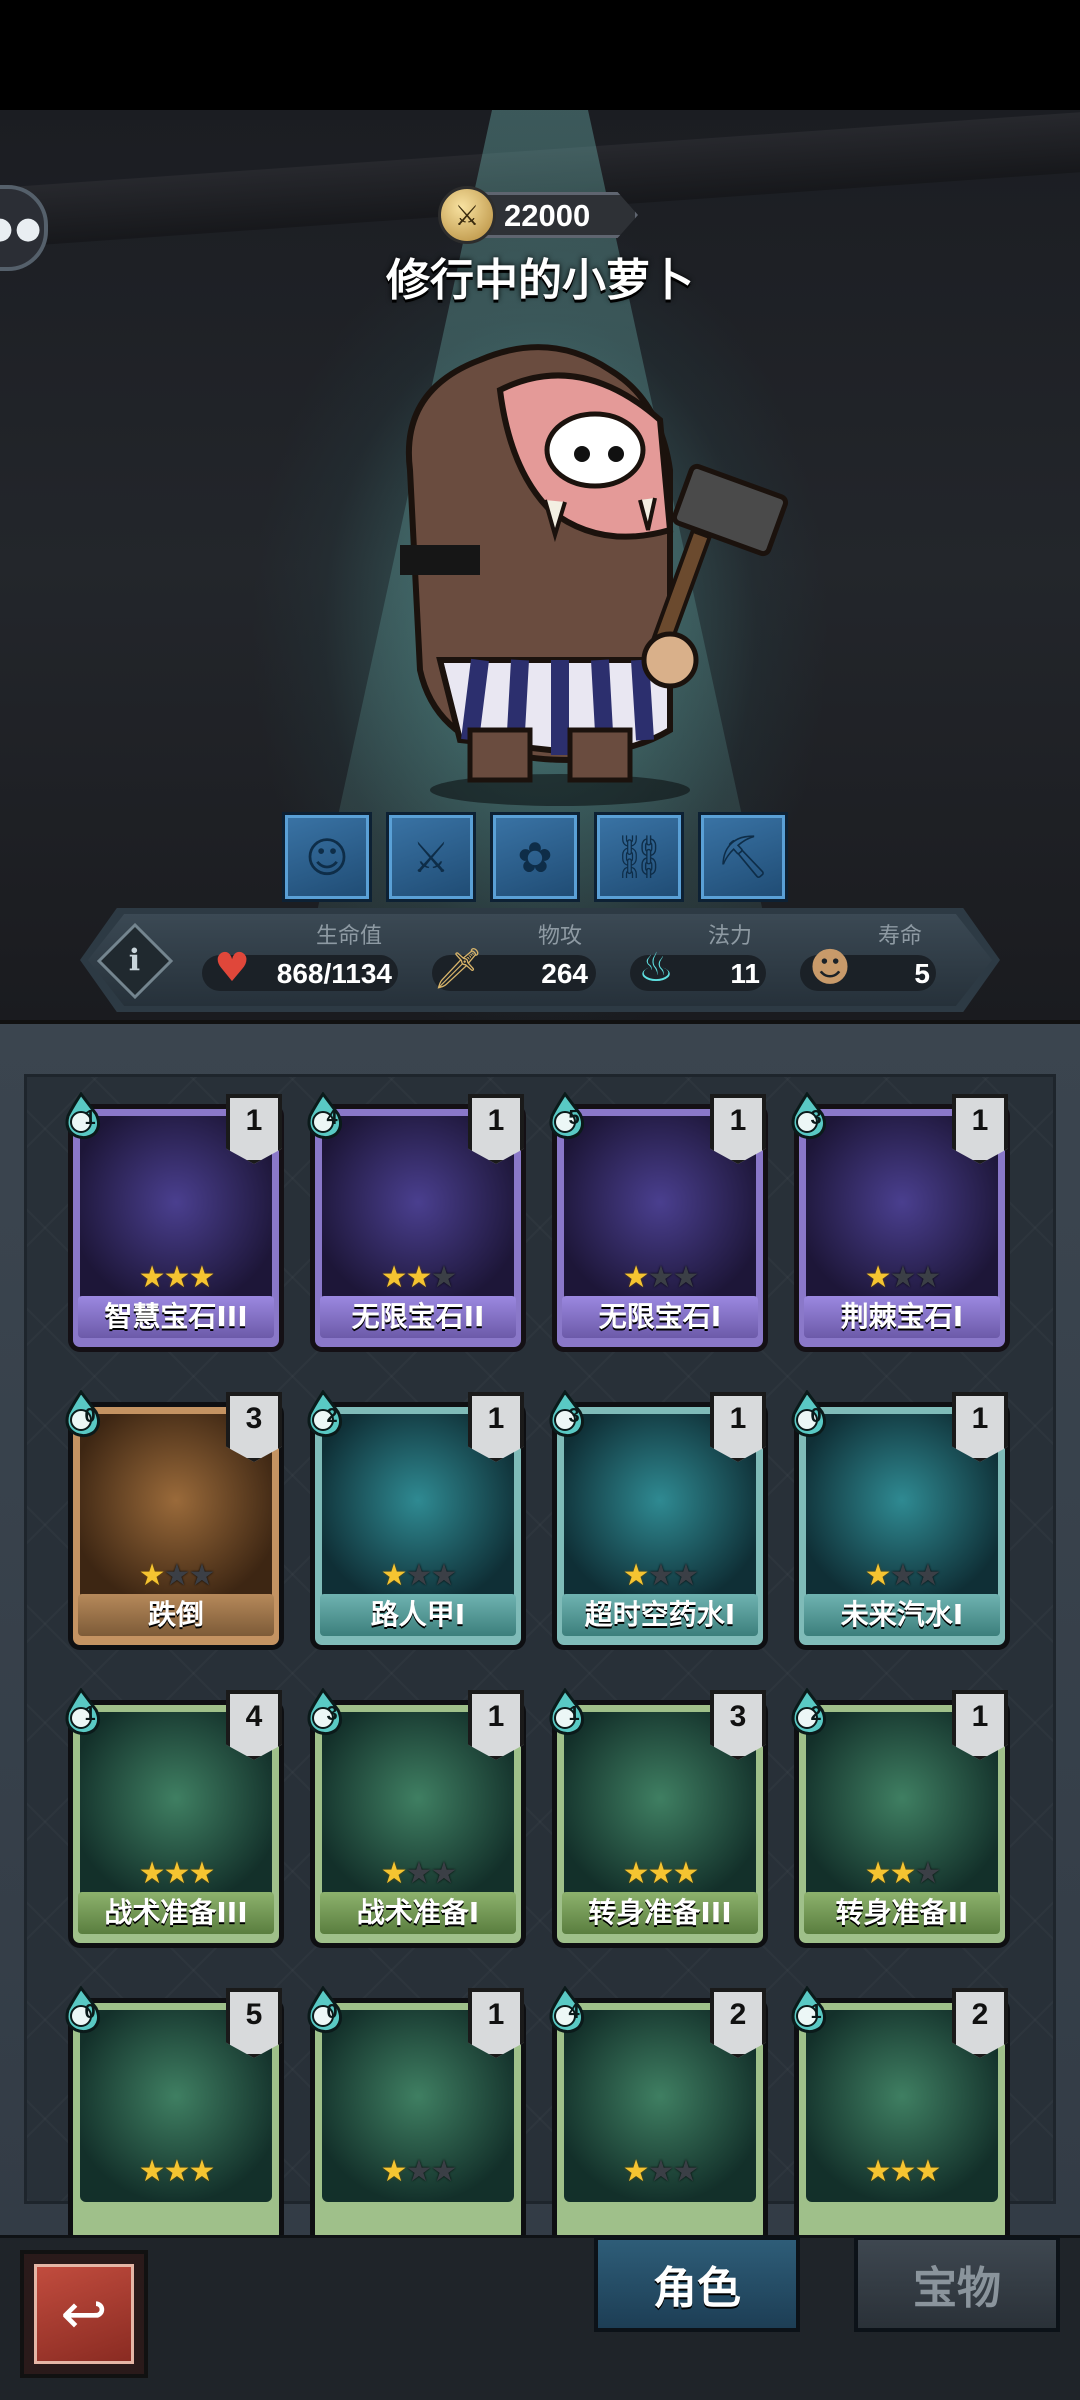 The width and height of the screenshot is (1080, 2400). Describe the element at coordinates (658, 1520) in the screenshot. I see `card: ★★★ 超时空药水I 3 1` at that location.